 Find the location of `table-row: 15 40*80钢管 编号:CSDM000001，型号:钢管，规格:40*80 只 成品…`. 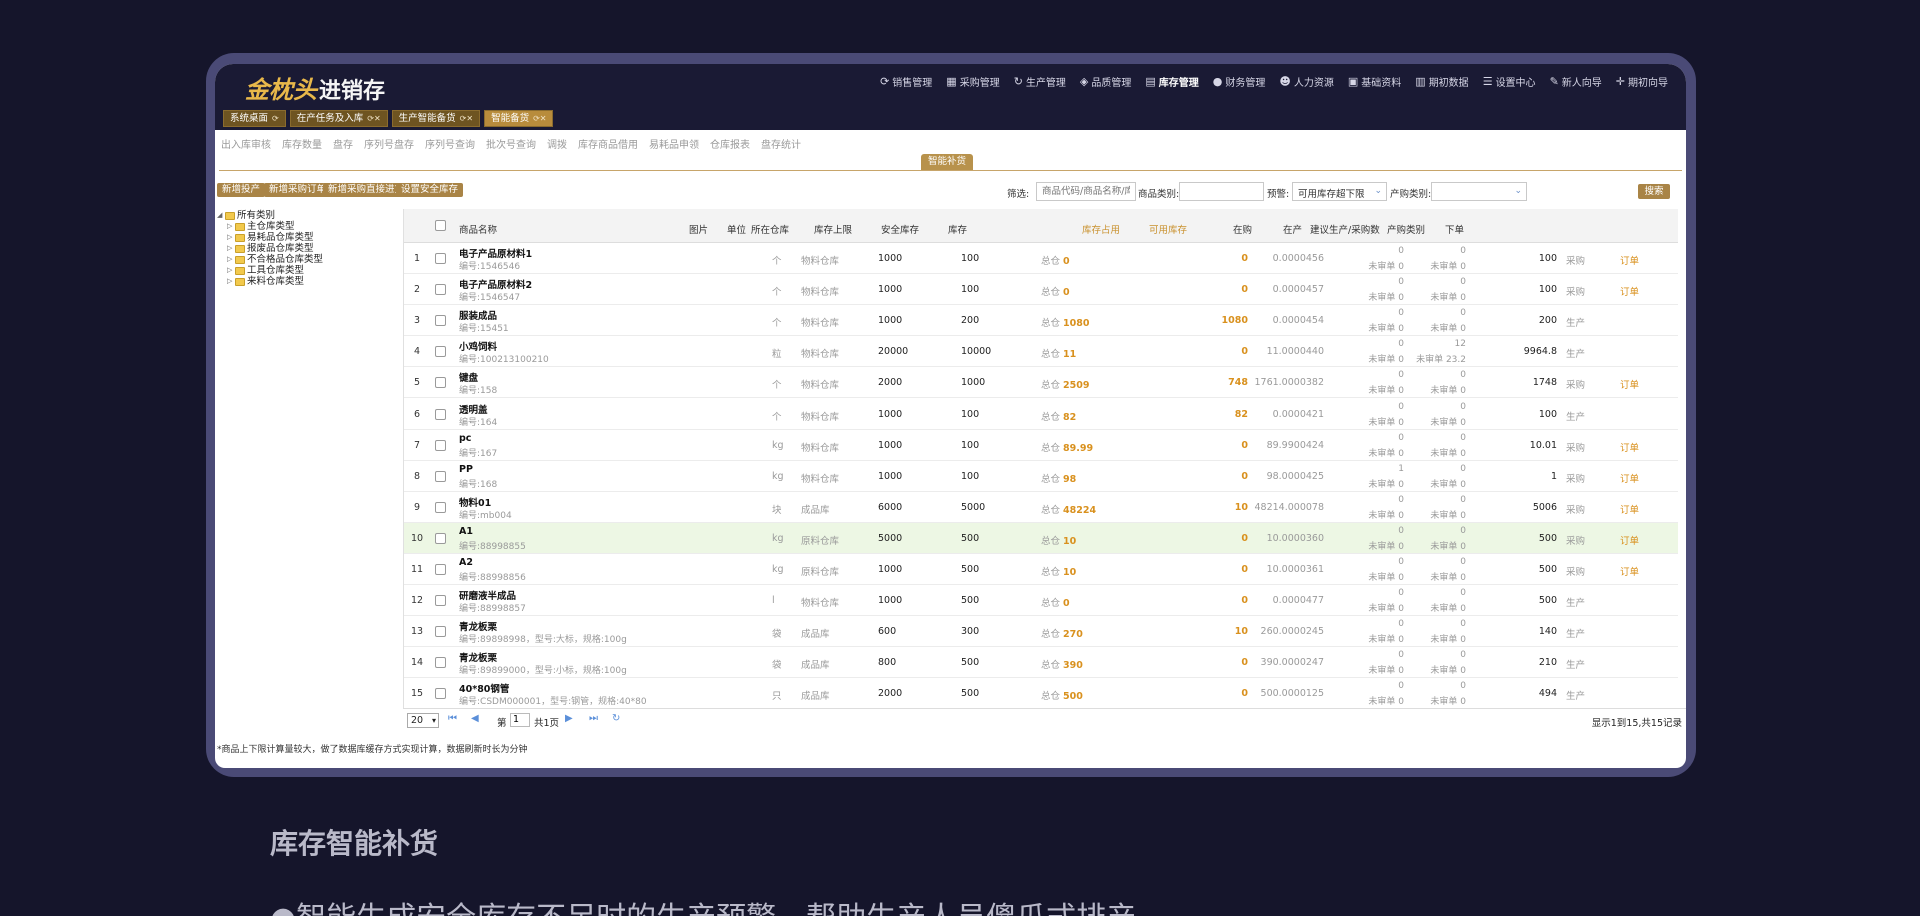

table-row: 15 40*80钢管 编号:CSDM000001，型号:钢管，规格:40*80 只 成品… is located at coordinates (1041, 694).